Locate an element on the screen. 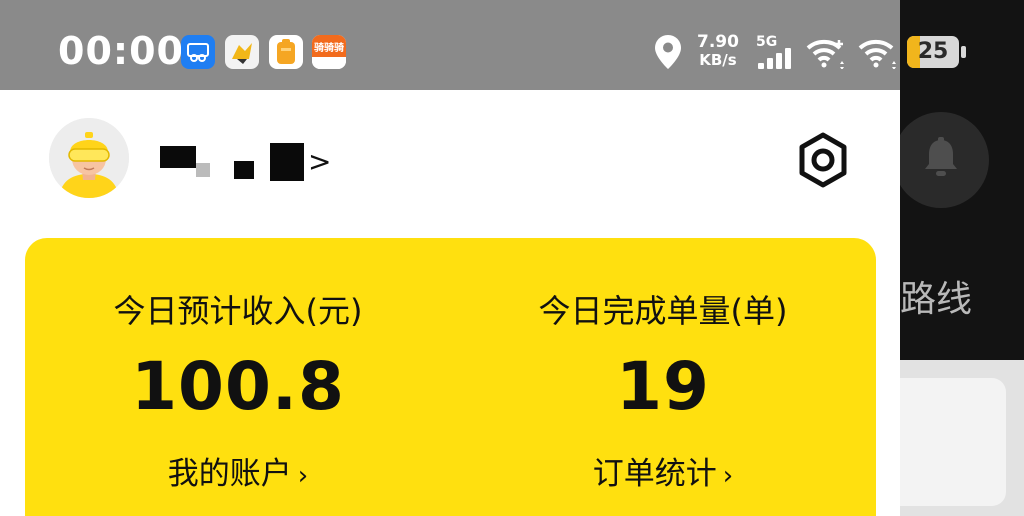 The image size is (1024, 516). orders-label: 今日完成单量(单) is located at coordinates (663, 311).